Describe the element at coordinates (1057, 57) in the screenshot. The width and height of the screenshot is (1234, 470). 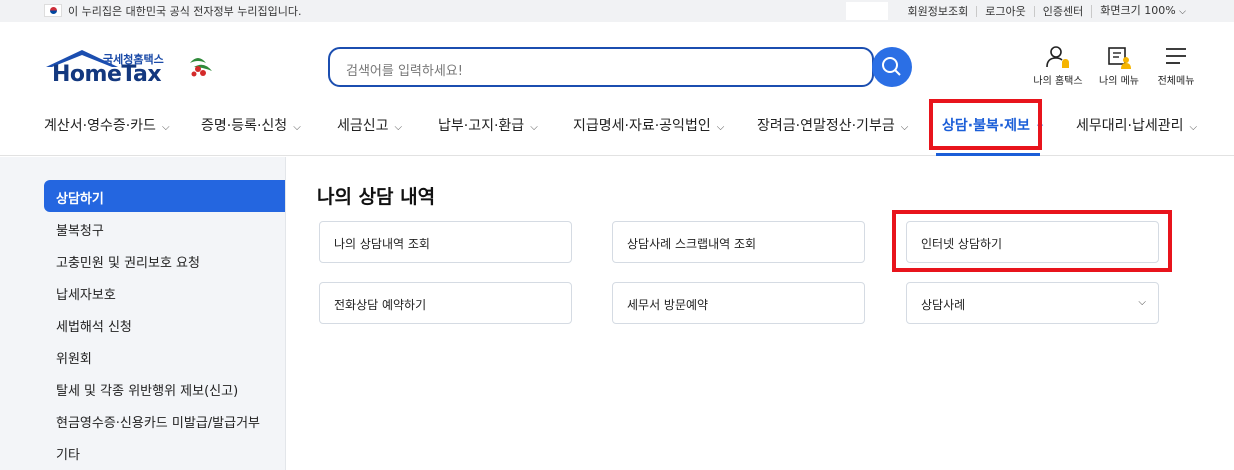
I see `user-bell-icon` at that location.